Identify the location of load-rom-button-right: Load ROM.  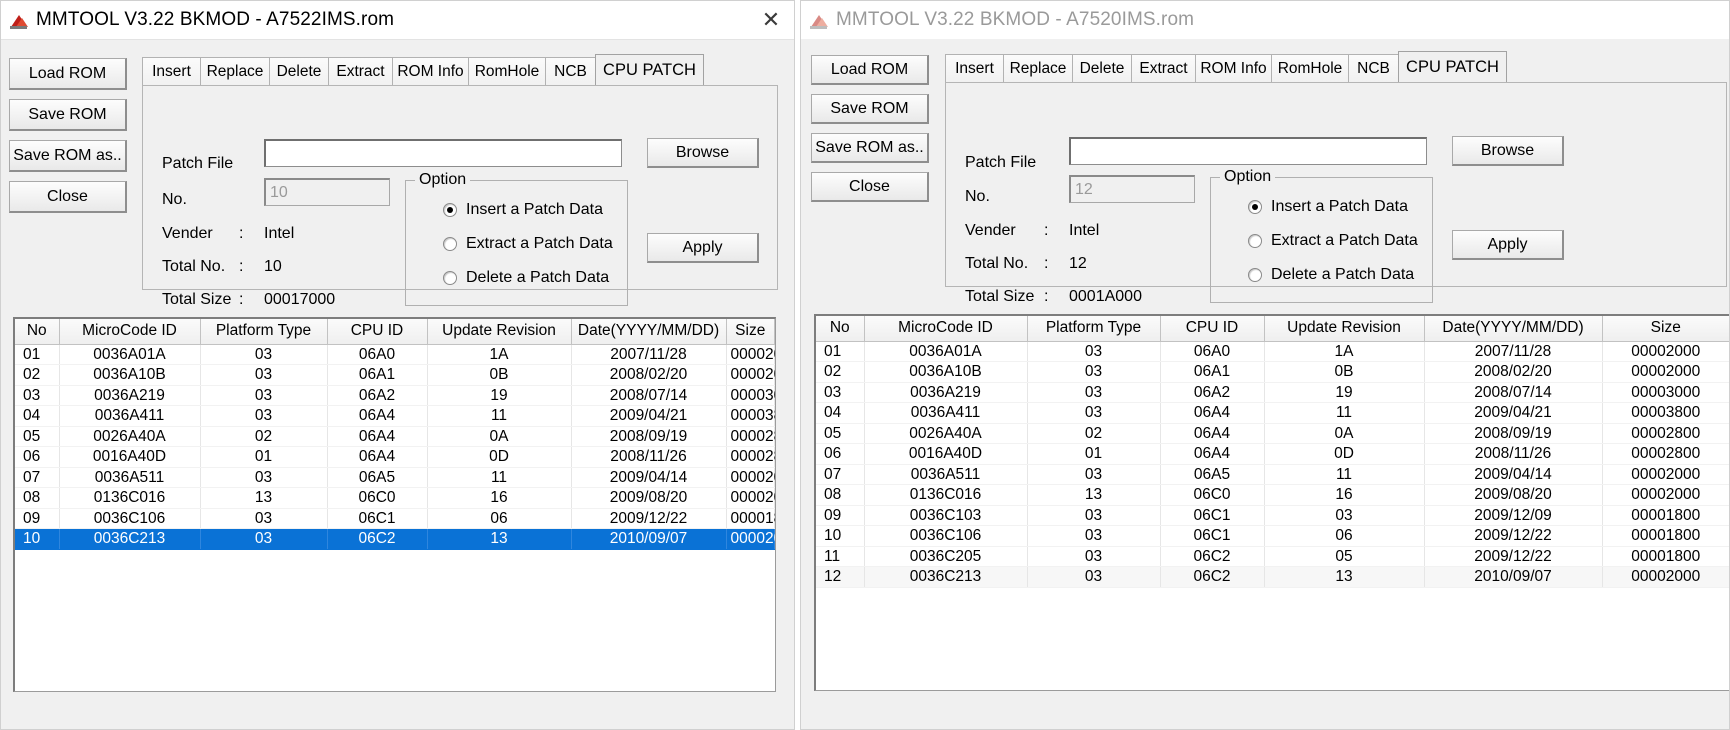
(870, 70).